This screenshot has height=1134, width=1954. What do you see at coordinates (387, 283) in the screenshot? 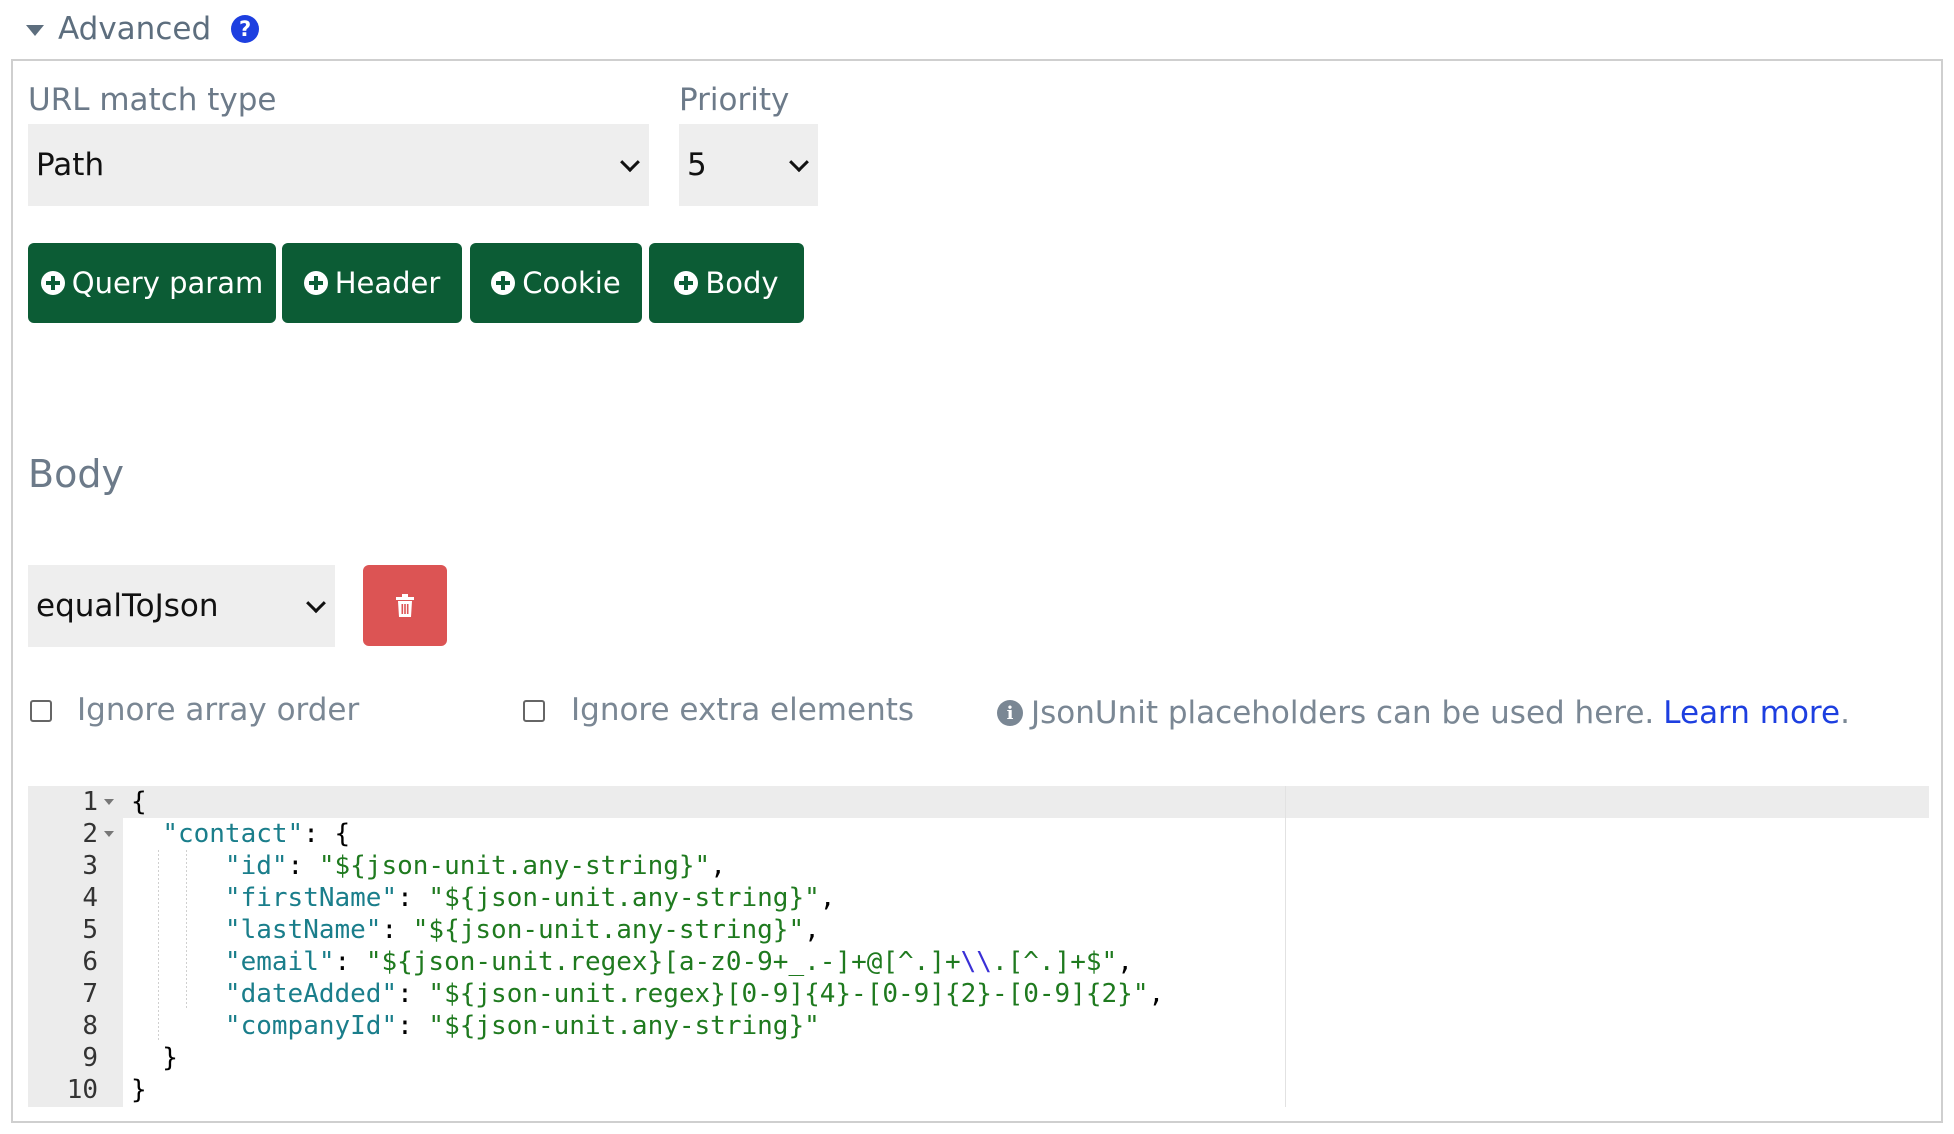
I see `add-header-label: Header` at bounding box center [387, 283].